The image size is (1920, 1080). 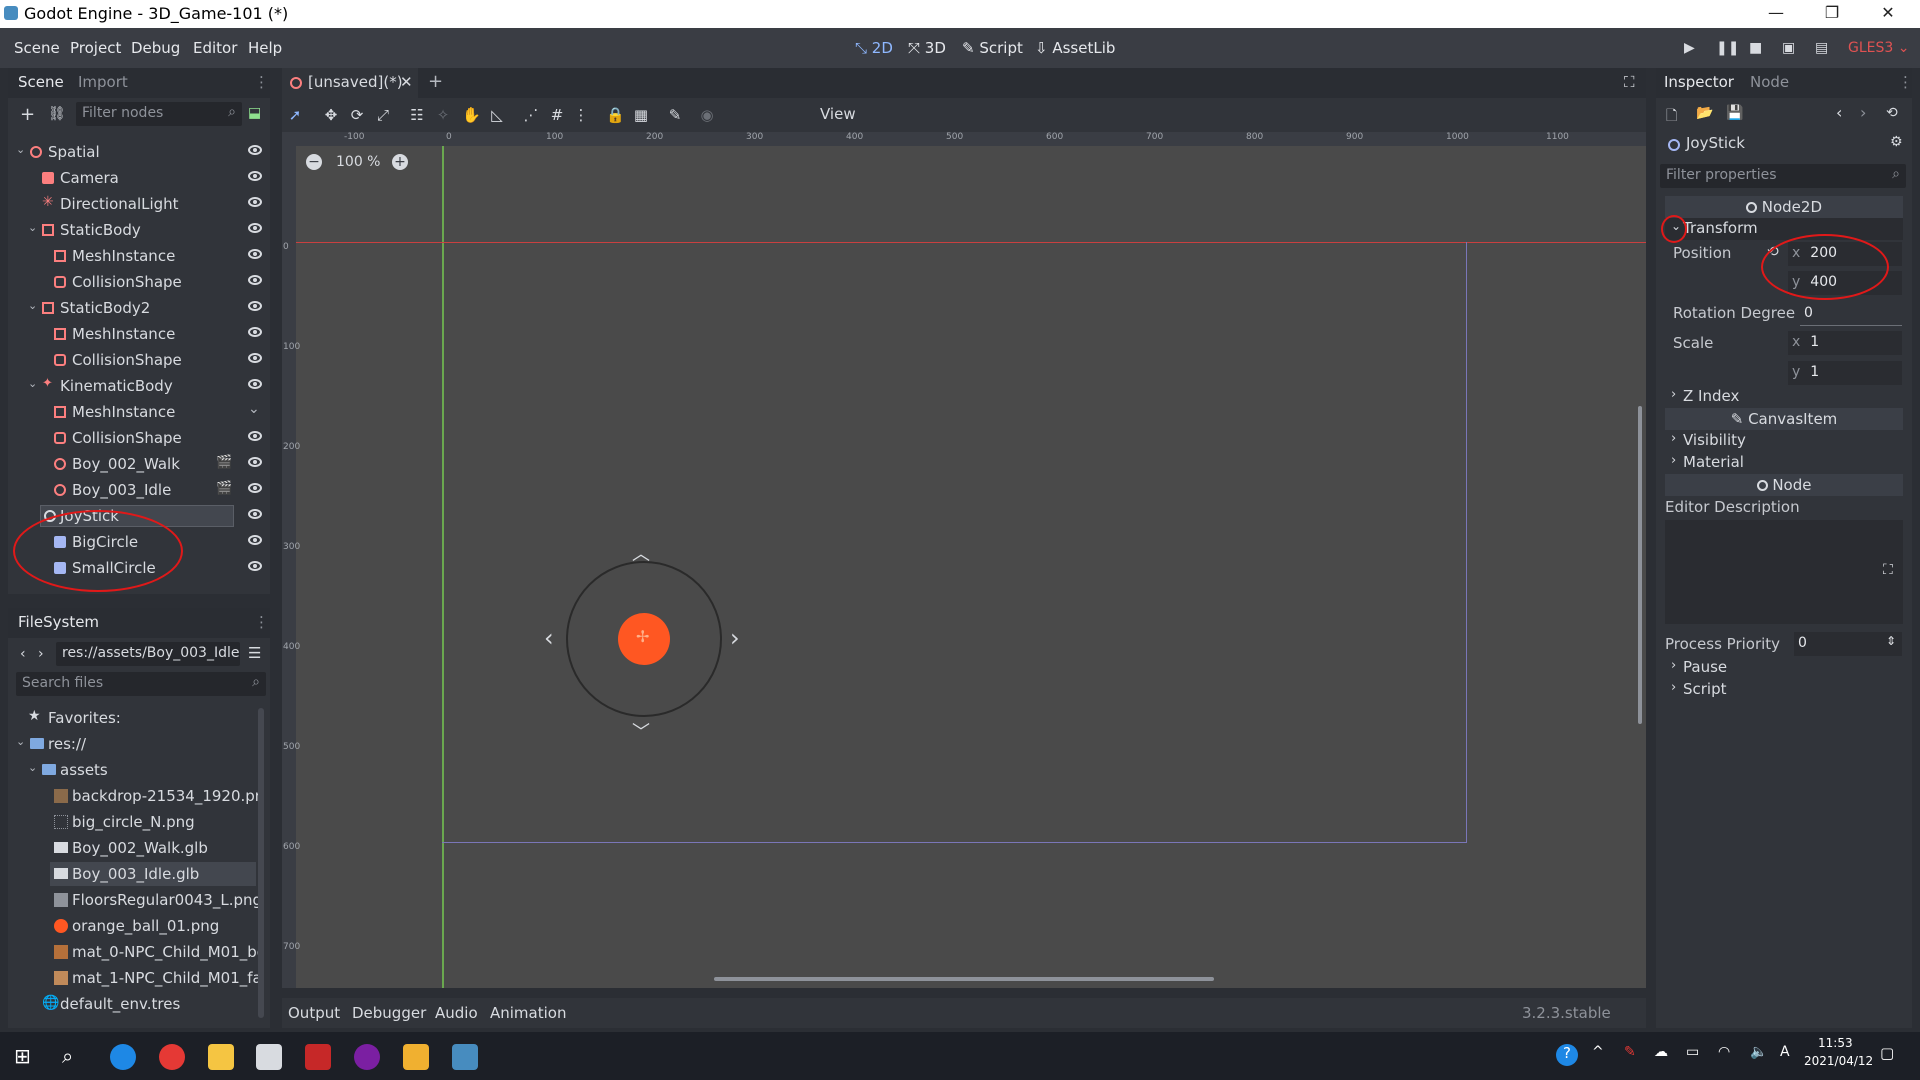 What do you see at coordinates (874, 48) in the screenshot?
I see `mode-2d-button: ⤡ 2D` at bounding box center [874, 48].